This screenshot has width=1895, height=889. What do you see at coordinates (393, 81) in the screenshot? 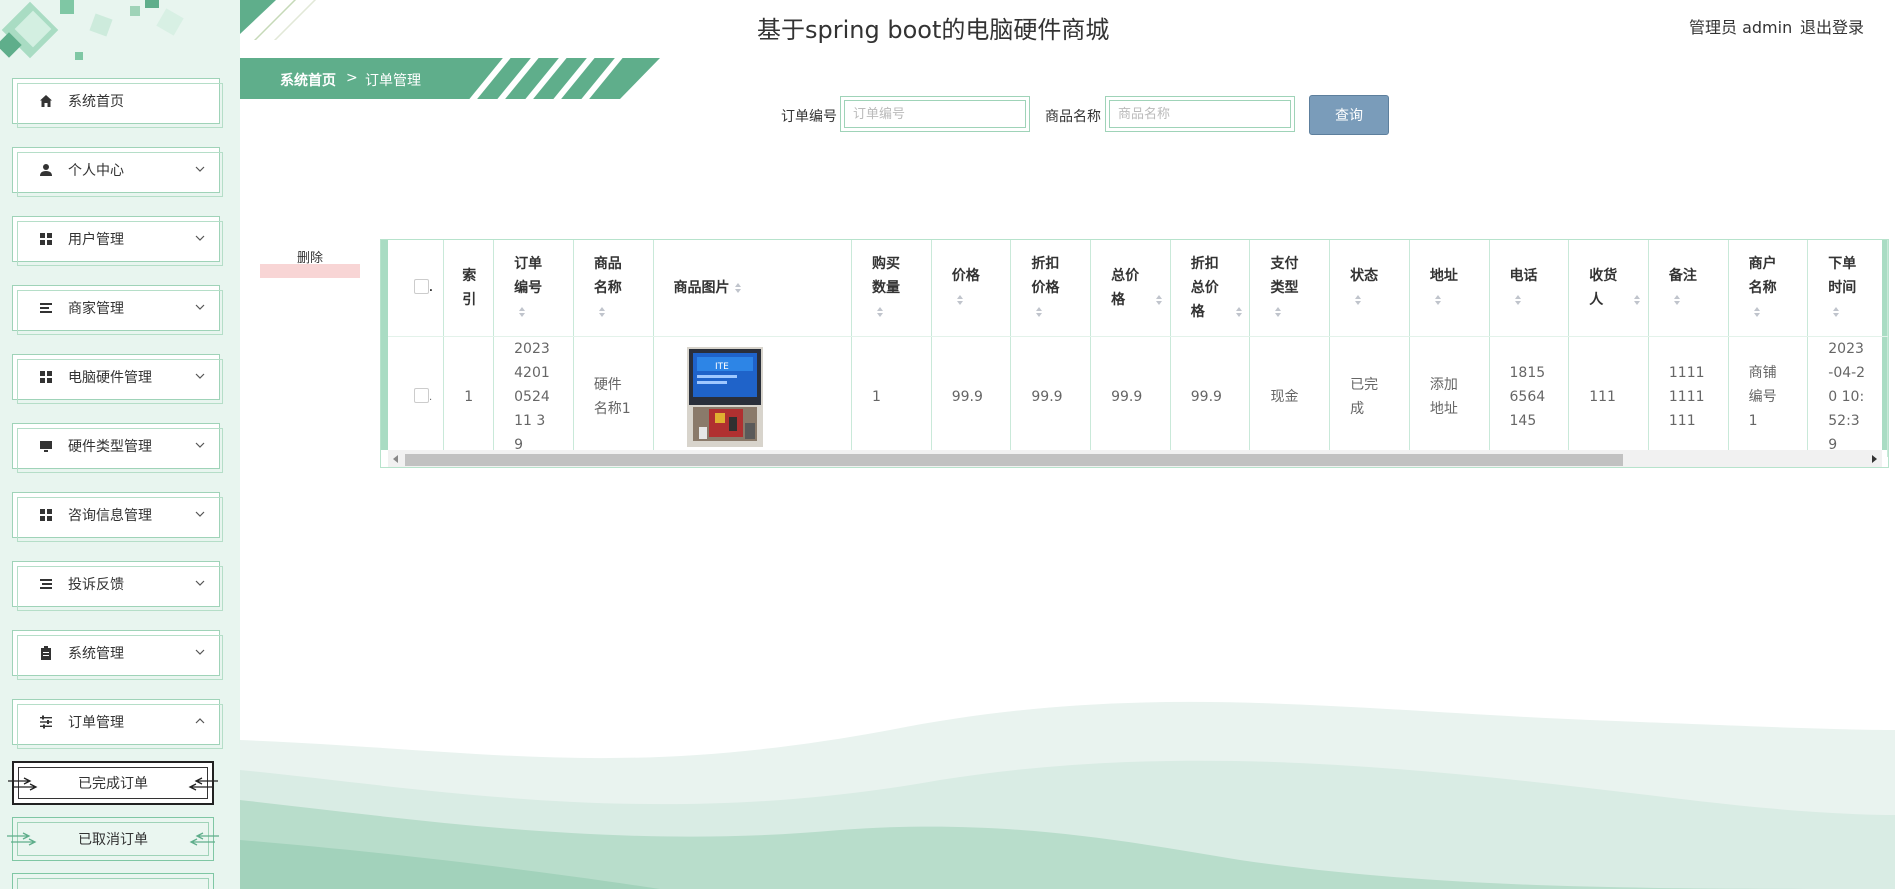
I see `breadcrumb-current: 订单管理` at bounding box center [393, 81].